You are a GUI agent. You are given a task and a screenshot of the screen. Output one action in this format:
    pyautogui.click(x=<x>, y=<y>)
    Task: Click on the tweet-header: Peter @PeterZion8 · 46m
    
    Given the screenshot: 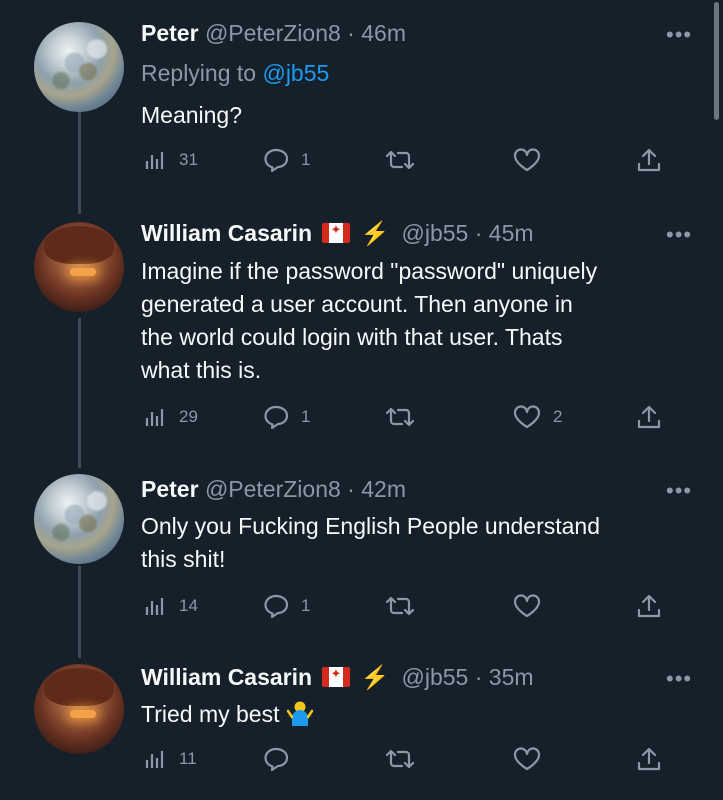 What is the action you would take?
    pyautogui.click(x=273, y=33)
    